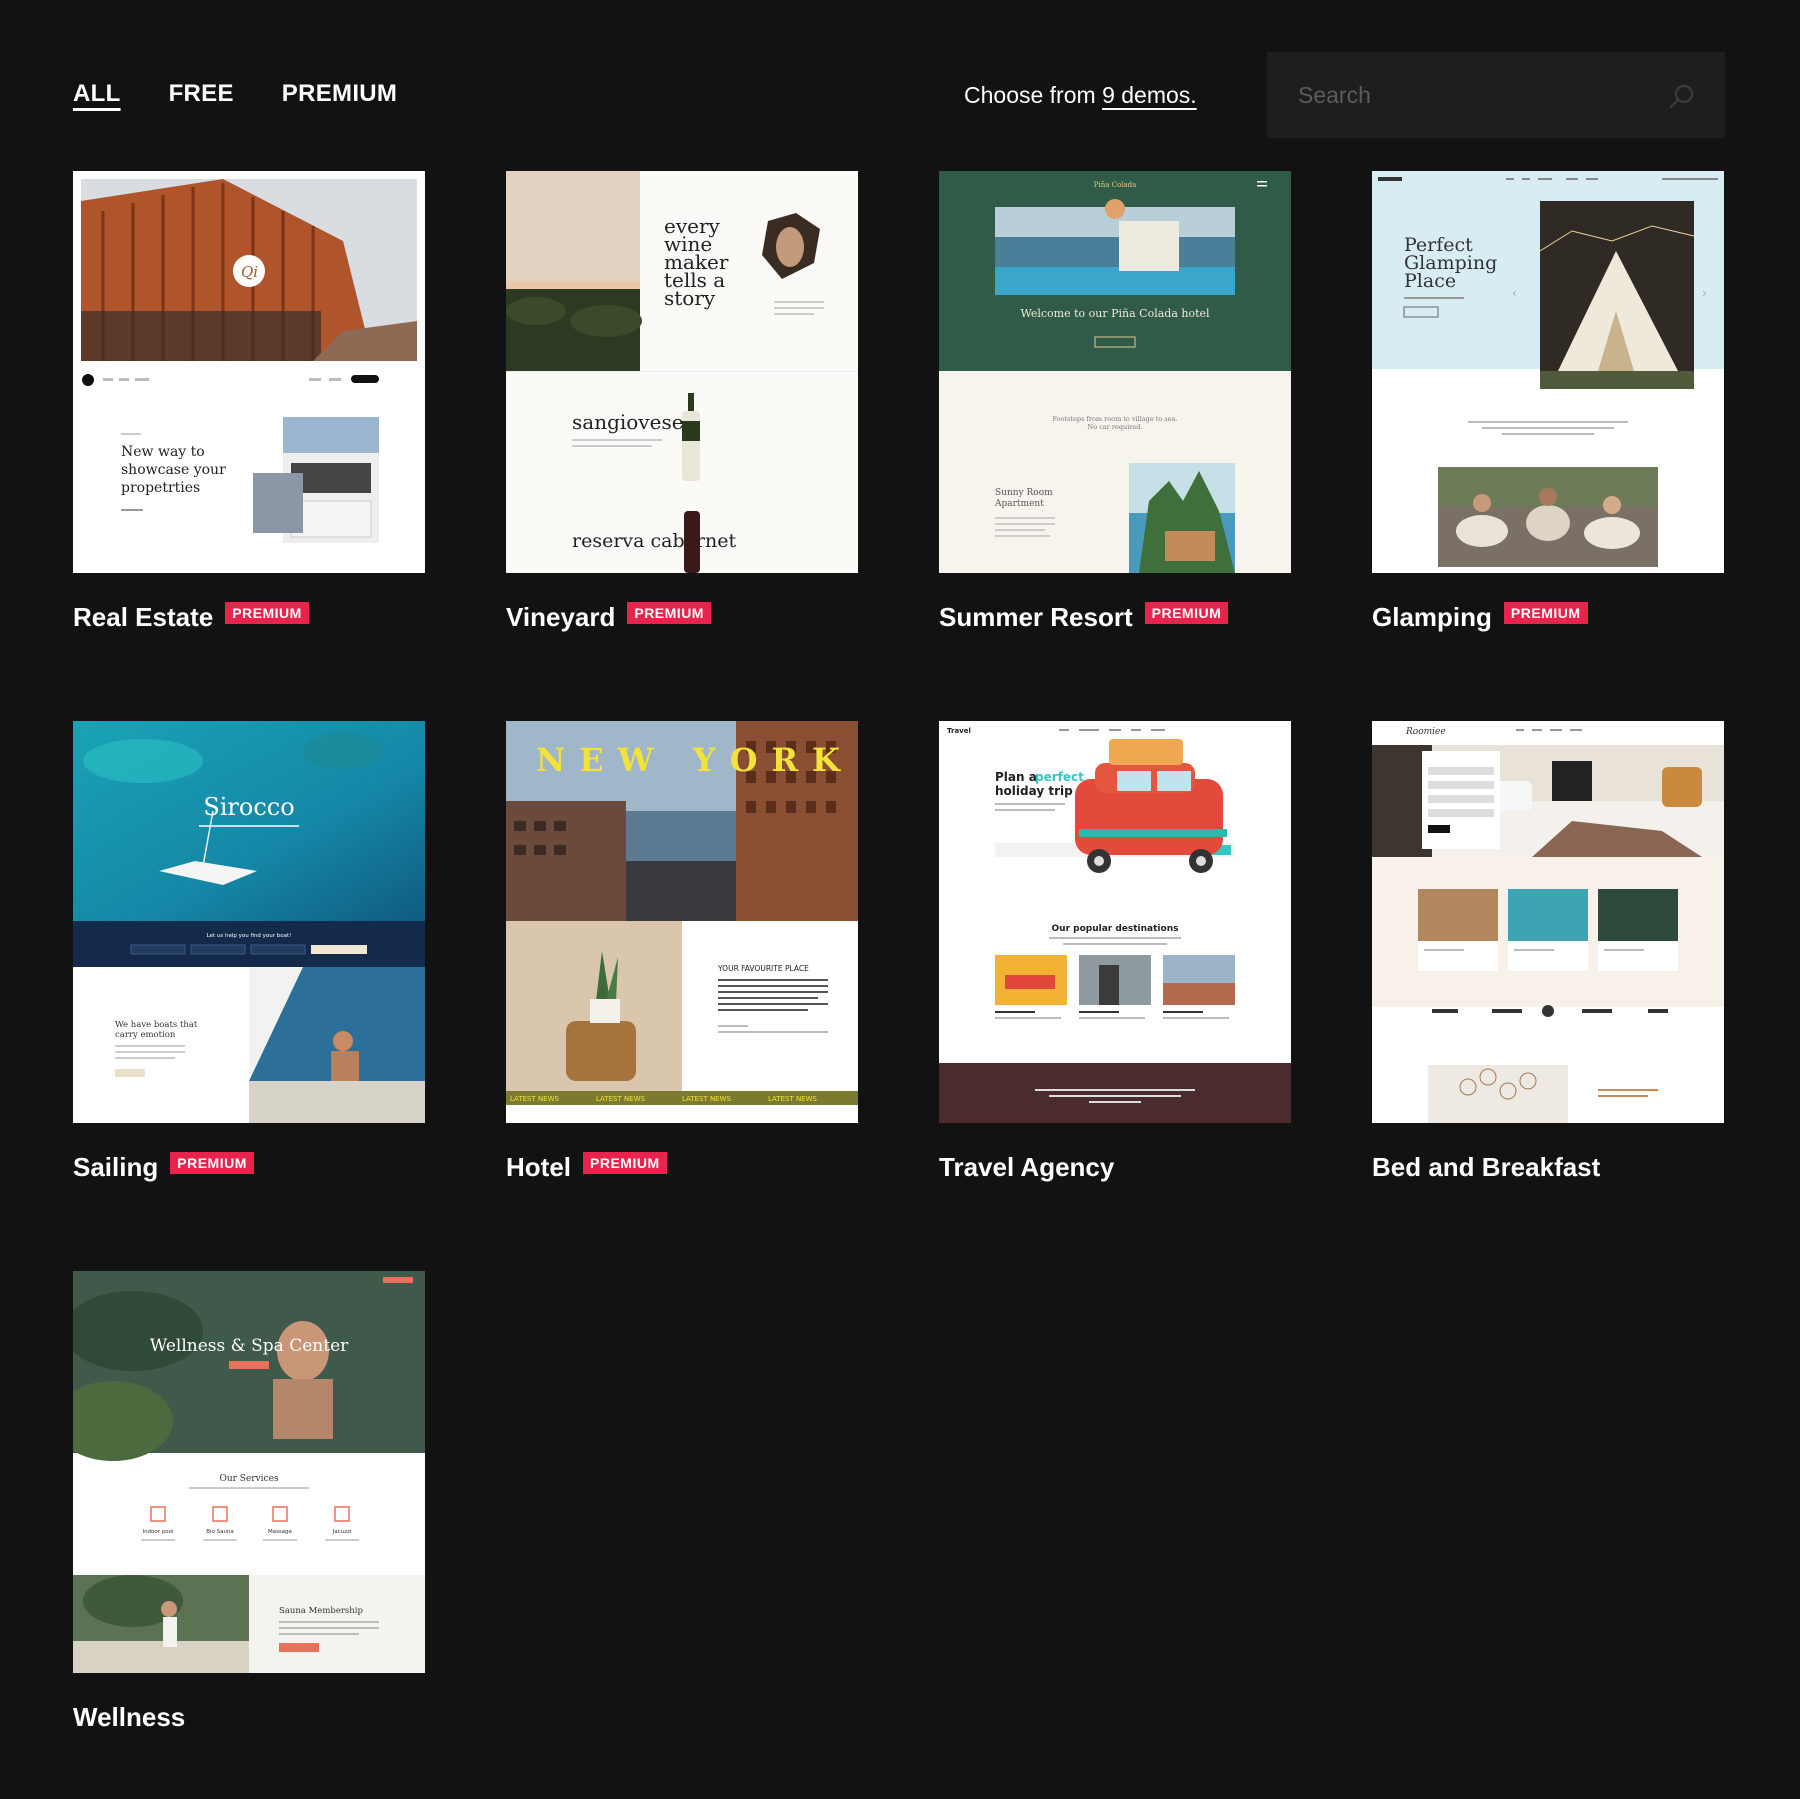 The height and width of the screenshot is (1799, 1800). Describe the element at coordinates (1115, 185) in the screenshot. I see `summer-resort-brand: Piña Colada` at that location.